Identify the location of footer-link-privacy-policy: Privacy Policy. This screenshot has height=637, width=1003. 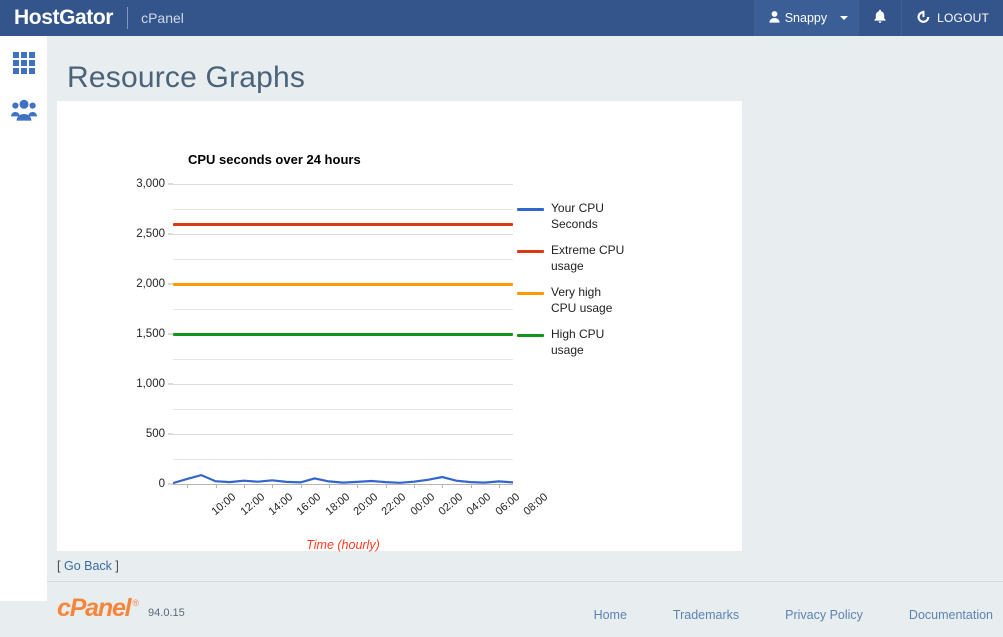
(824, 615).